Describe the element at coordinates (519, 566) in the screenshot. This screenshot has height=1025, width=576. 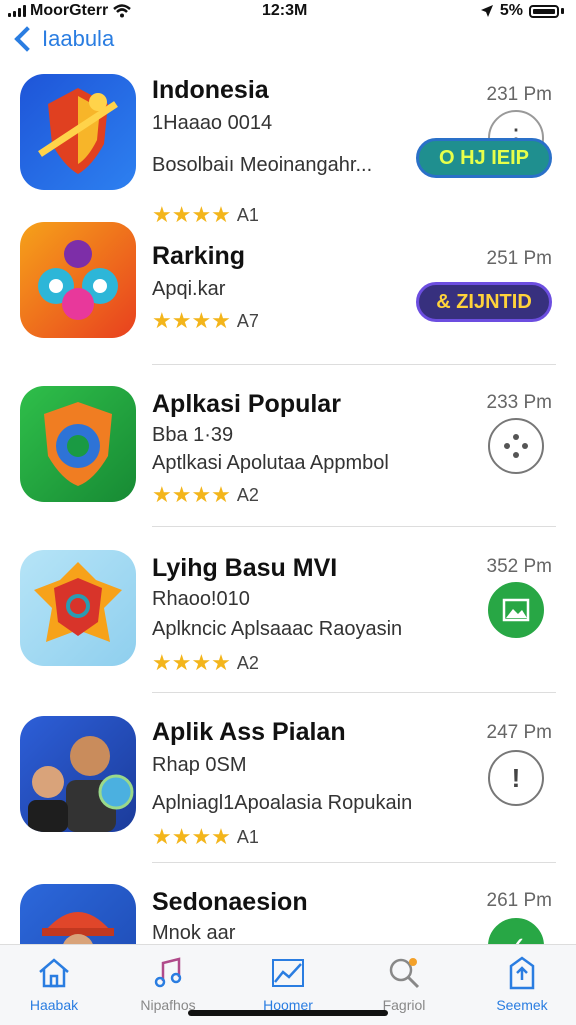
I see `app-time: 352 Pm` at that location.